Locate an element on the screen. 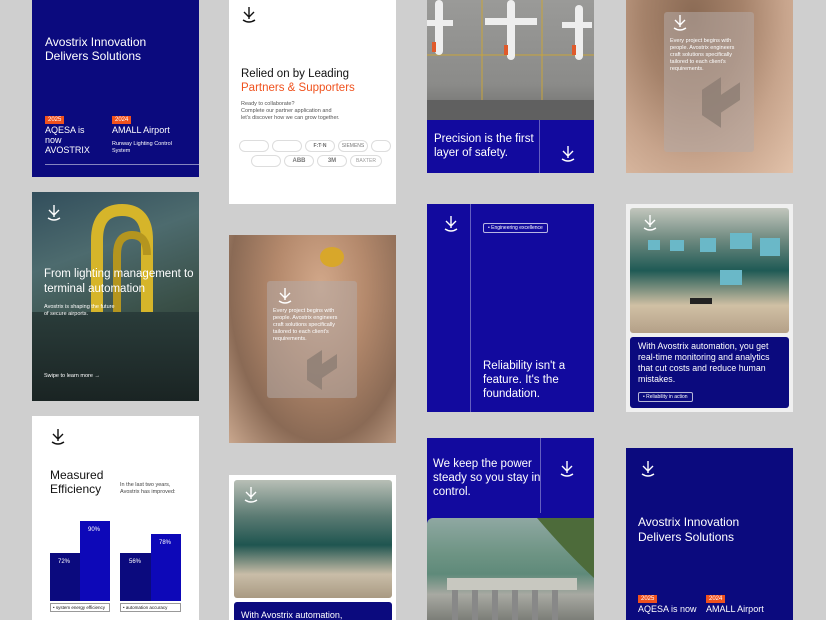  item-text: AQESA is now is located at coordinates (667, 609).